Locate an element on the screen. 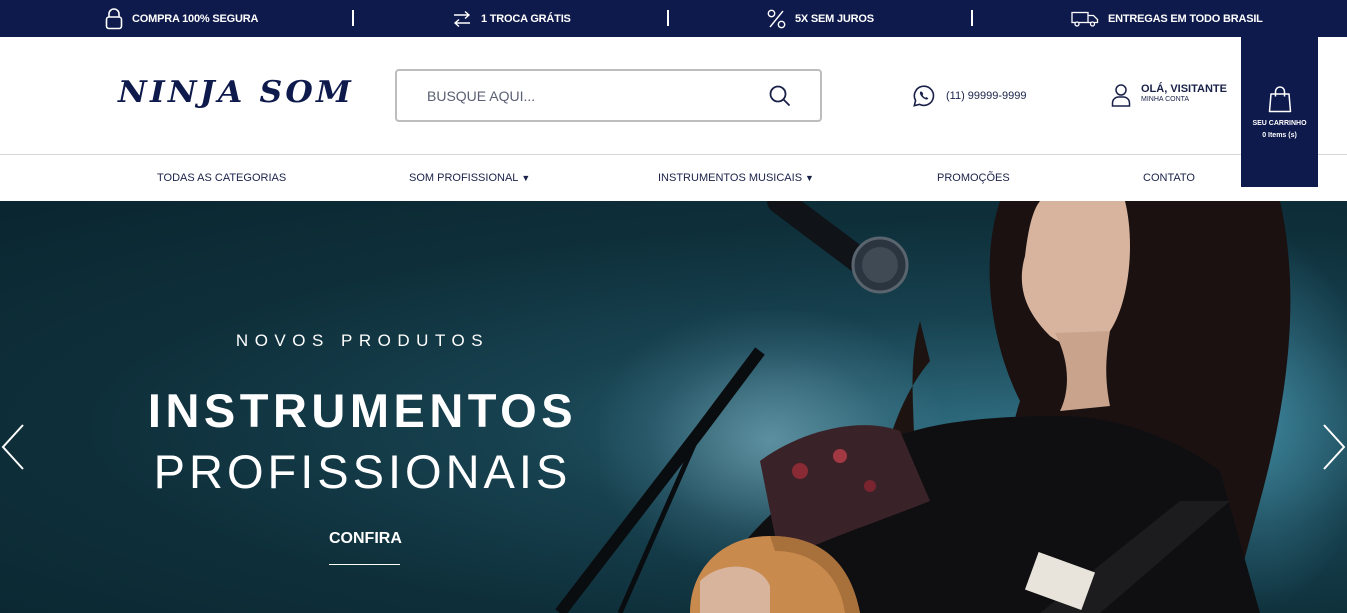 Image resolution: width=1347 pixels, height=613 pixels. nav-item-label: INSTRUMENTOS MUSICAIS is located at coordinates (730, 178).